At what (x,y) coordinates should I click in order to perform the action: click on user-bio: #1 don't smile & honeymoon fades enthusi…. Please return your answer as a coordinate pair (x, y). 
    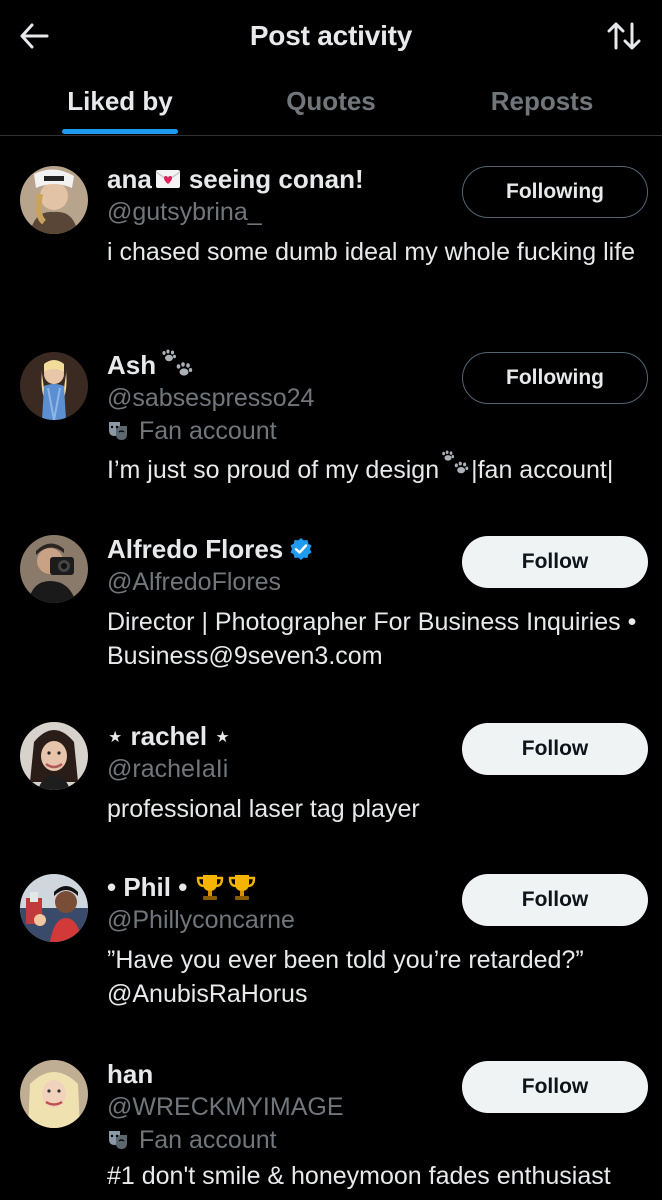
    Looking at the image, I should click on (359, 1176).